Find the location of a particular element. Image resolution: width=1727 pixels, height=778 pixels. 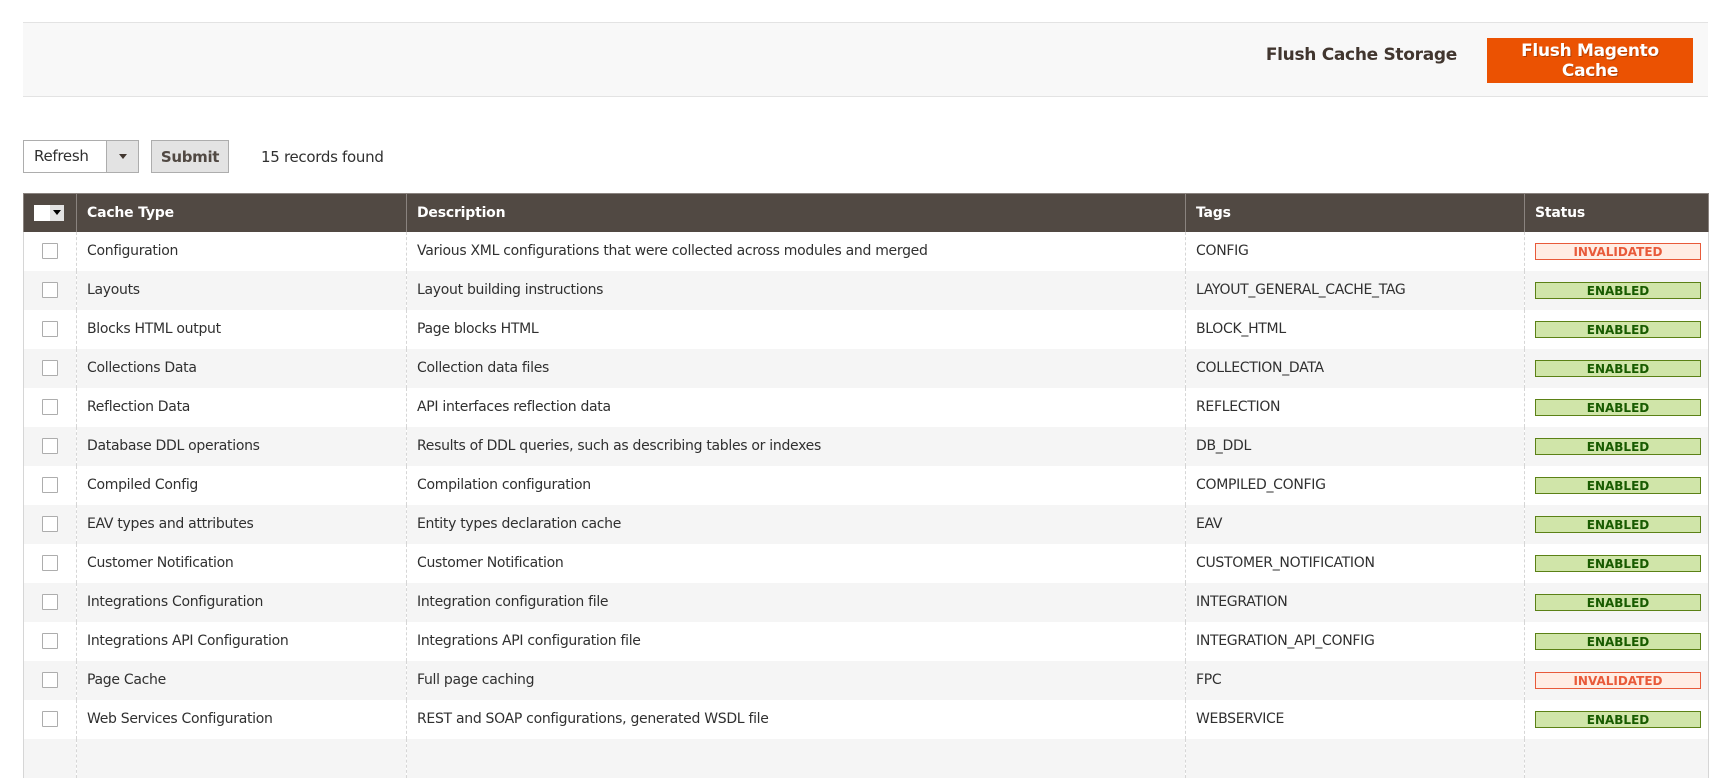

cache-type-cell: Customer Notification is located at coordinates (241, 563).